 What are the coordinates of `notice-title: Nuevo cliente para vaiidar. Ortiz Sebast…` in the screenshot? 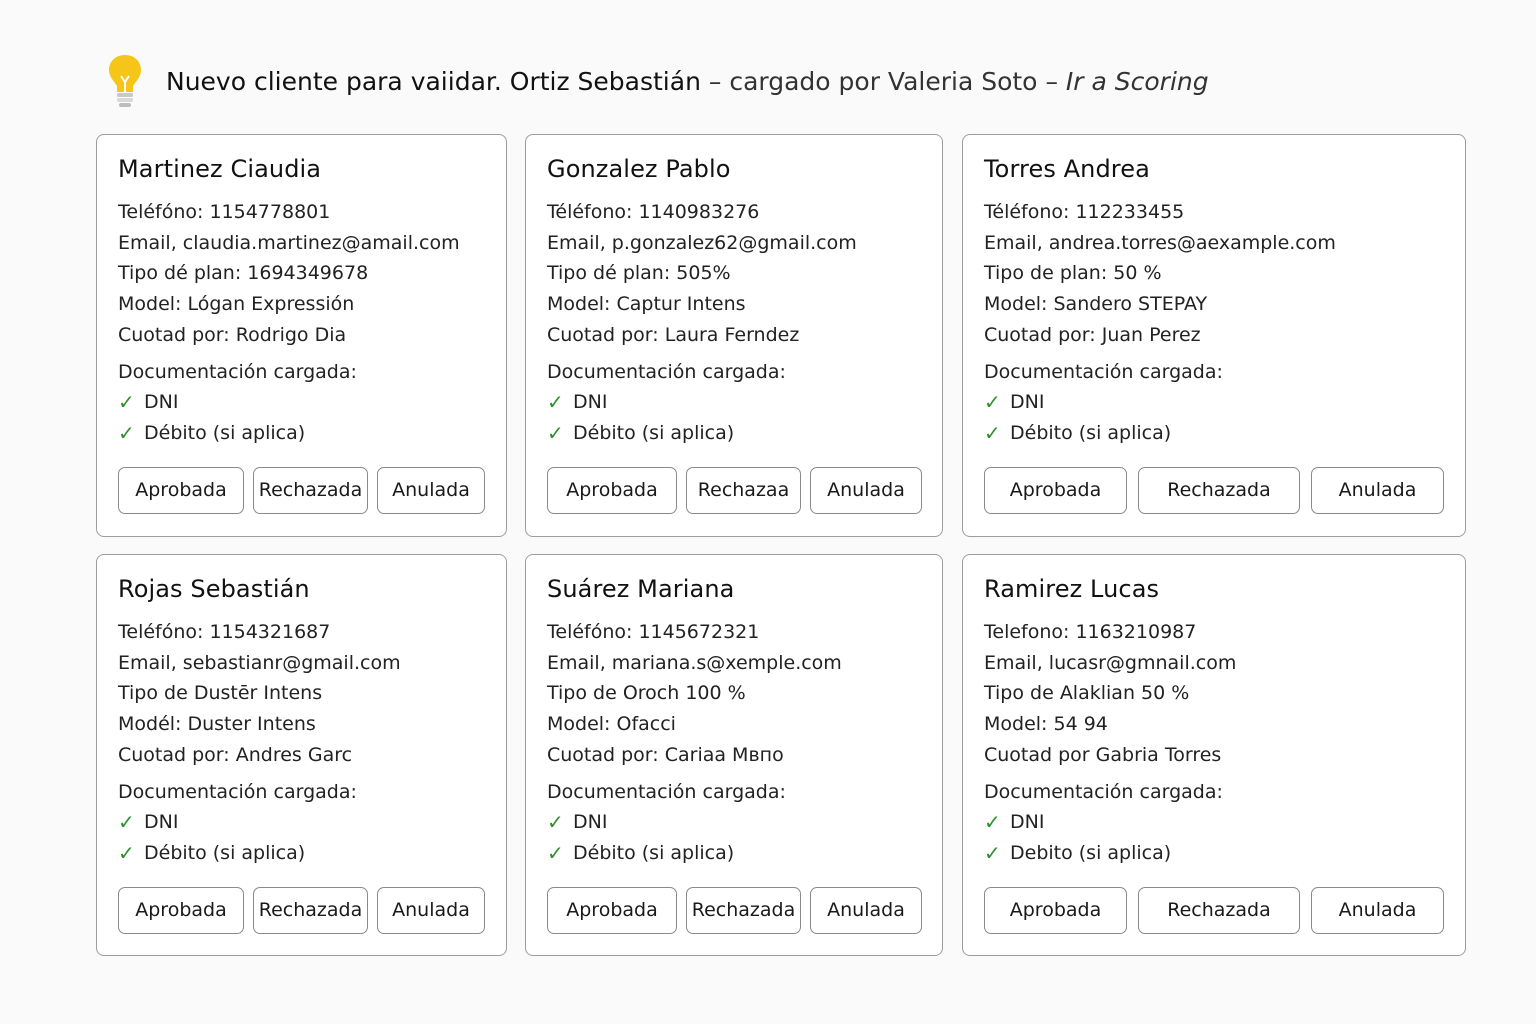 It's located at (433, 81).